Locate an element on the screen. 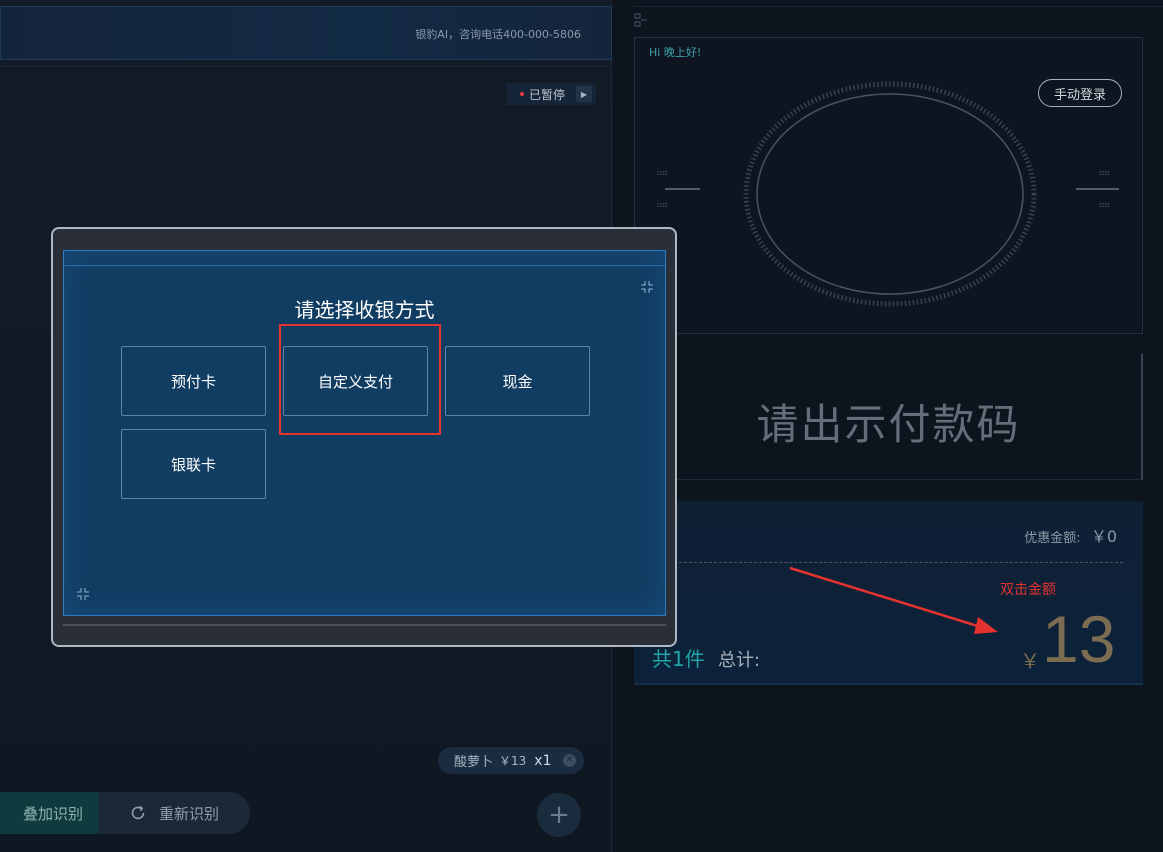  highlight-annotation is located at coordinates (360, 379).